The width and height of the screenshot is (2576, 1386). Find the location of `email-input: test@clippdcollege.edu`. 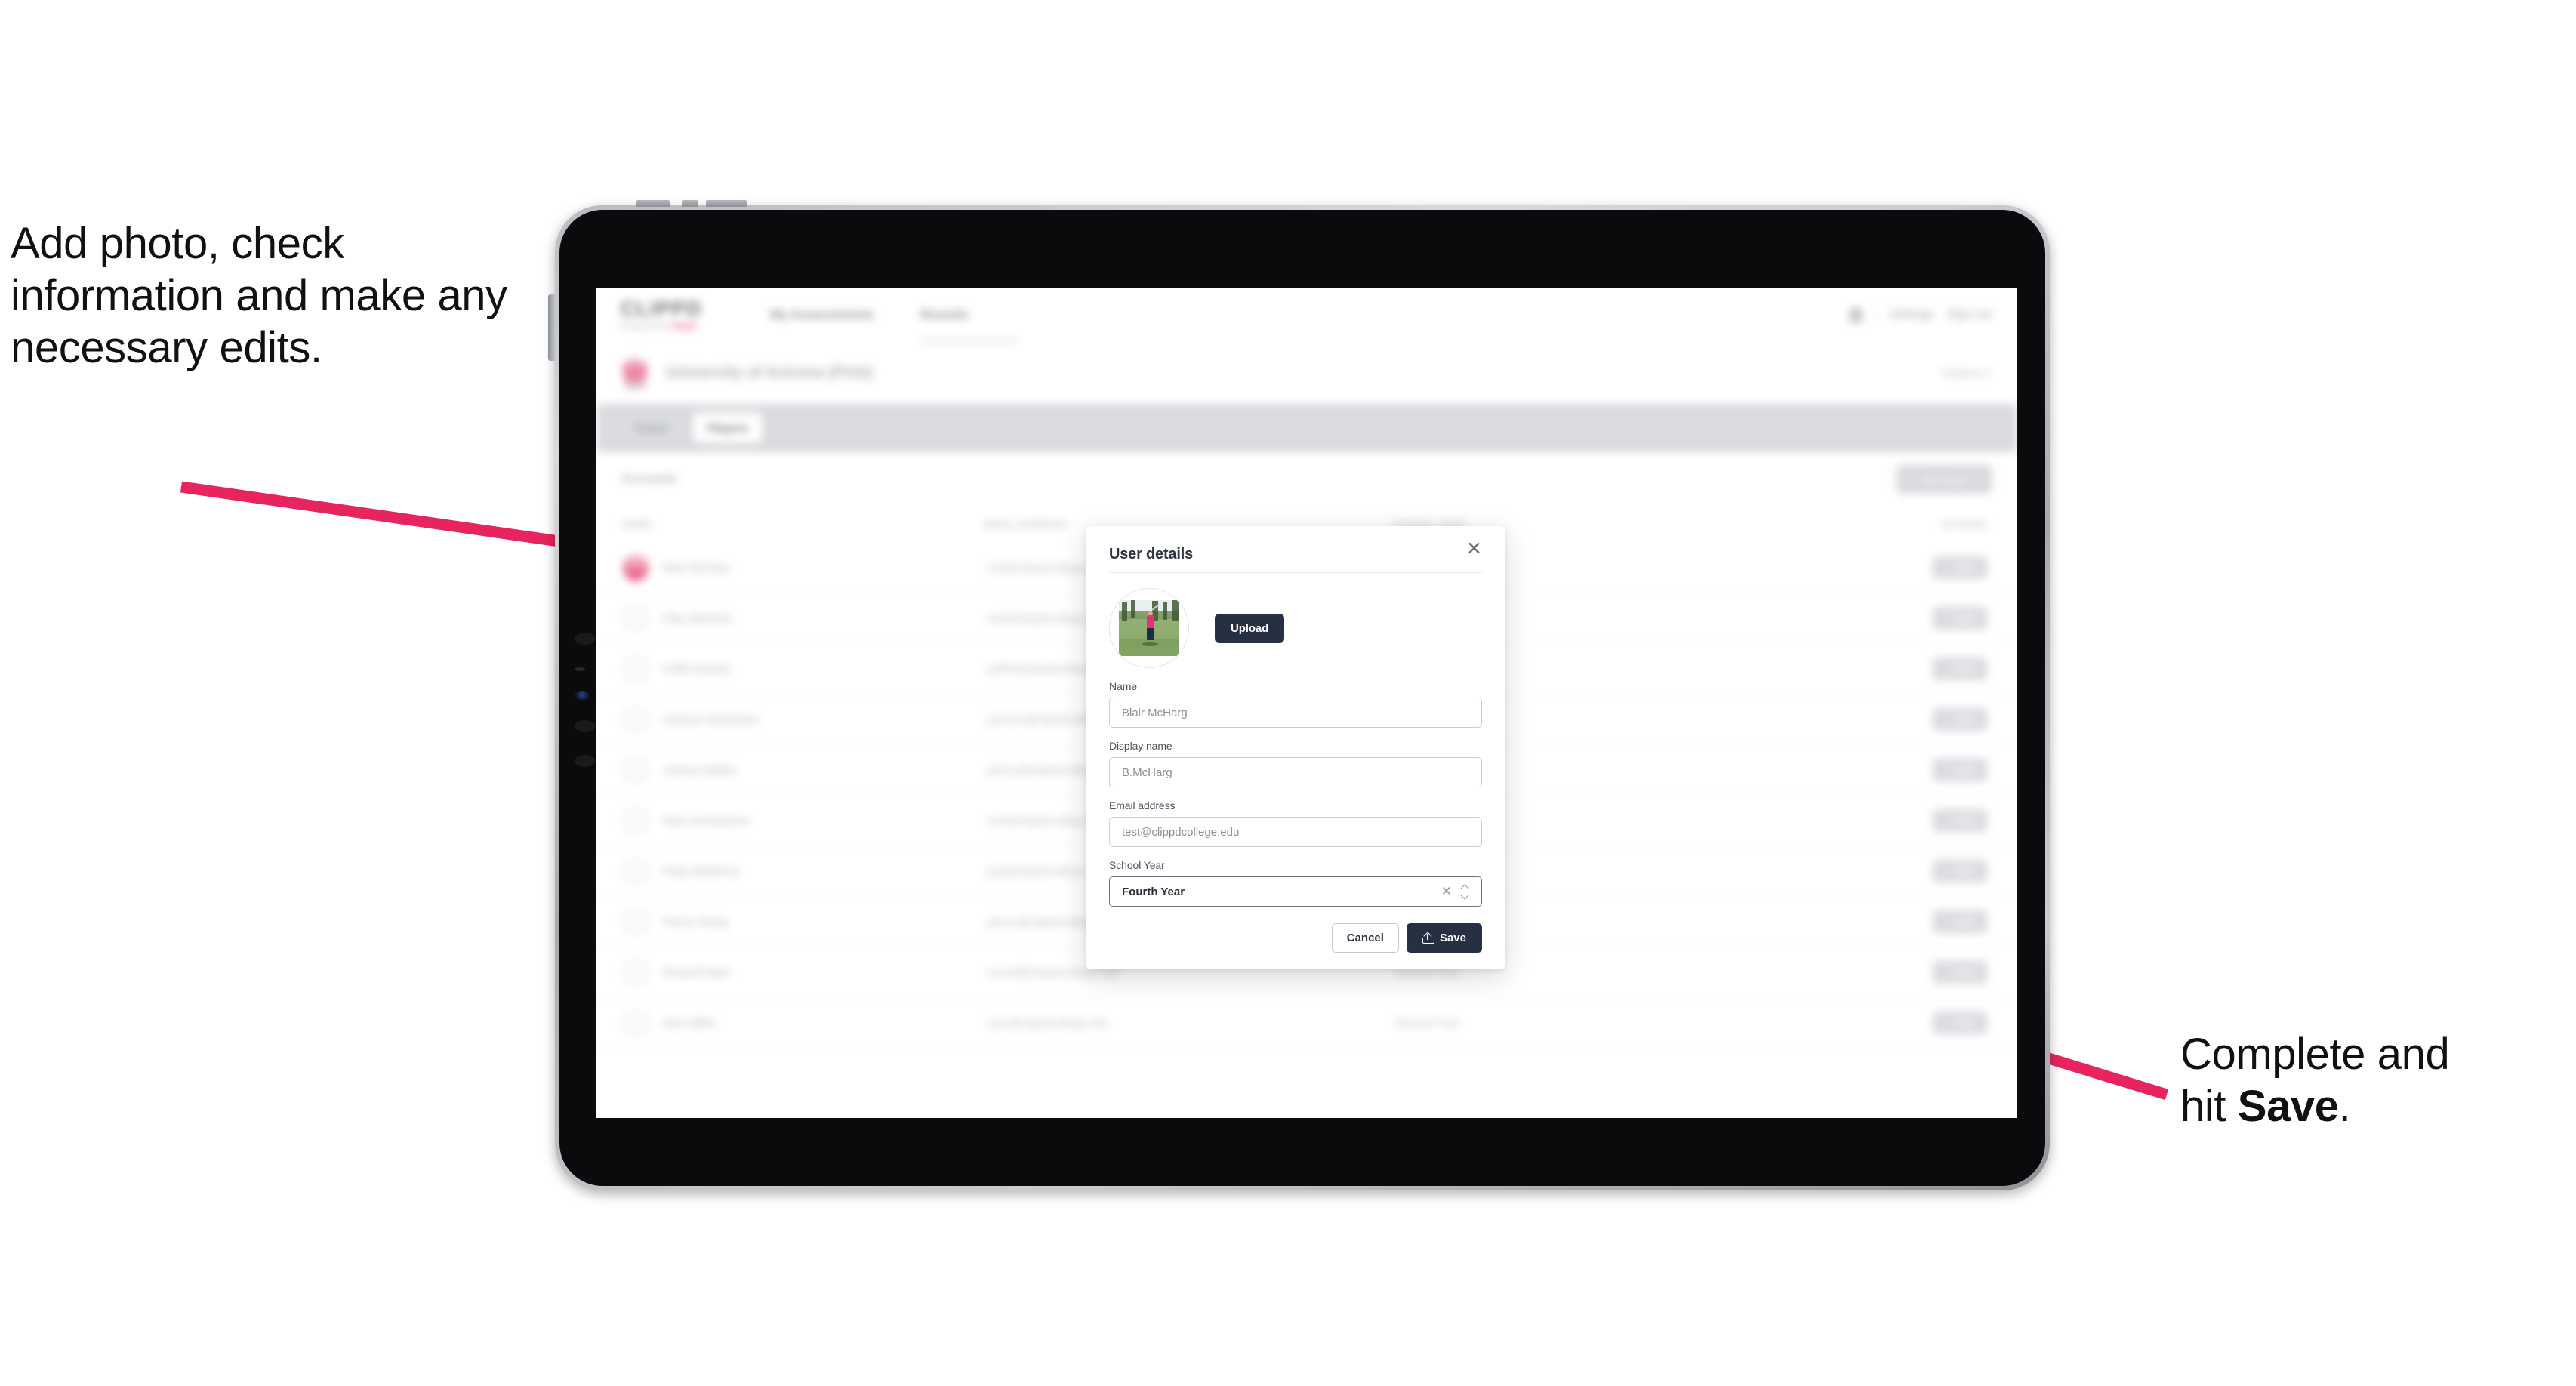

email-input: test@clippdcollege.edu is located at coordinates (1295, 832).